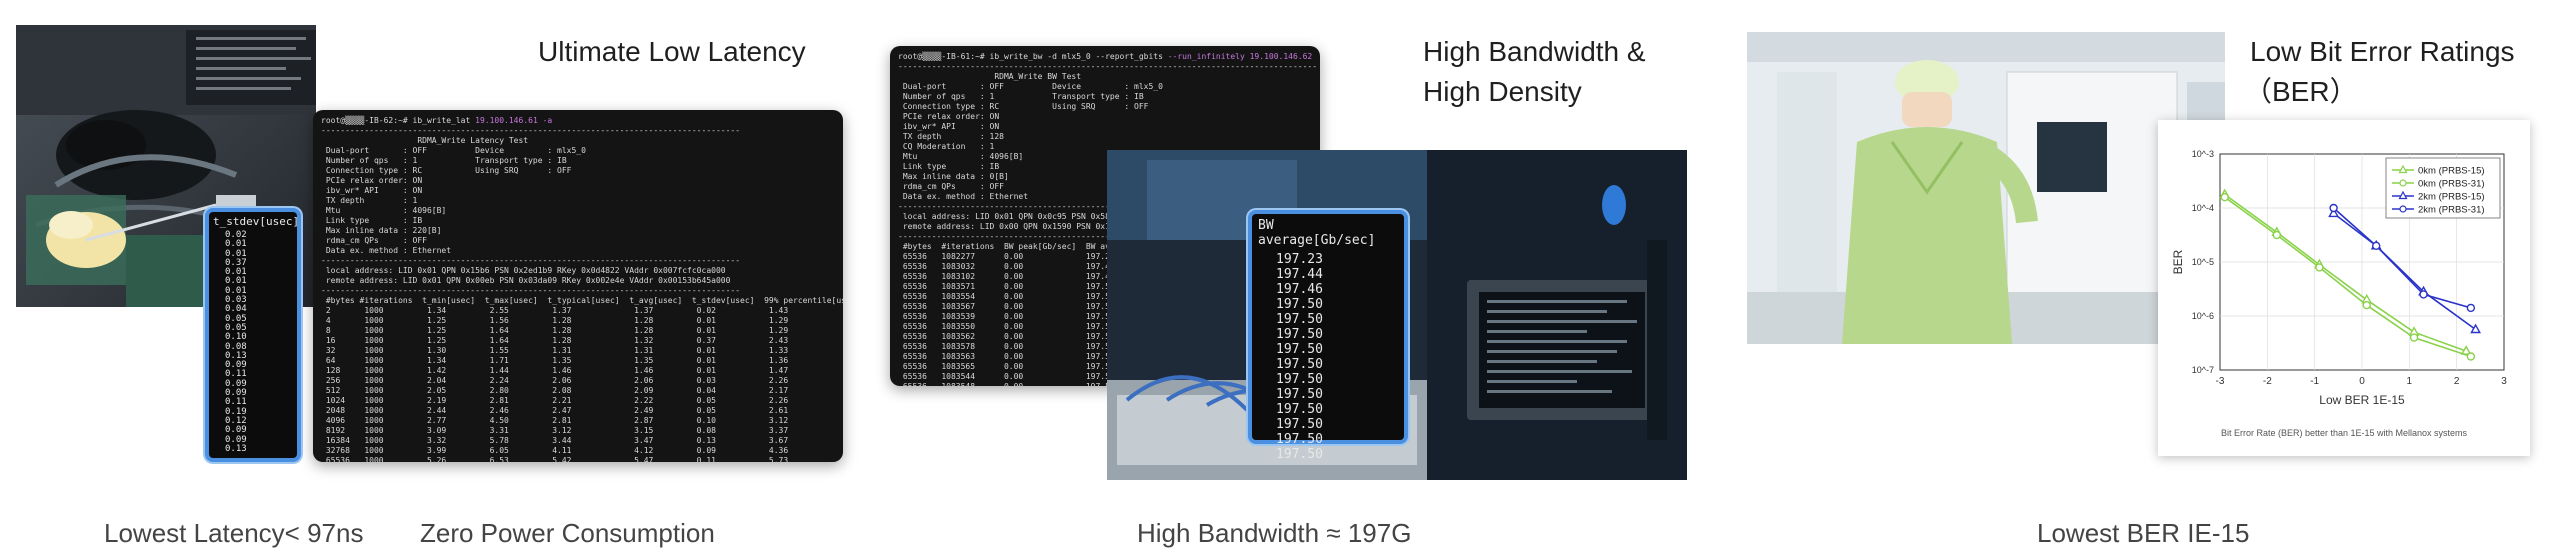  I want to click on caption-zero-power: Zero Power Consumption, so click(567, 533).